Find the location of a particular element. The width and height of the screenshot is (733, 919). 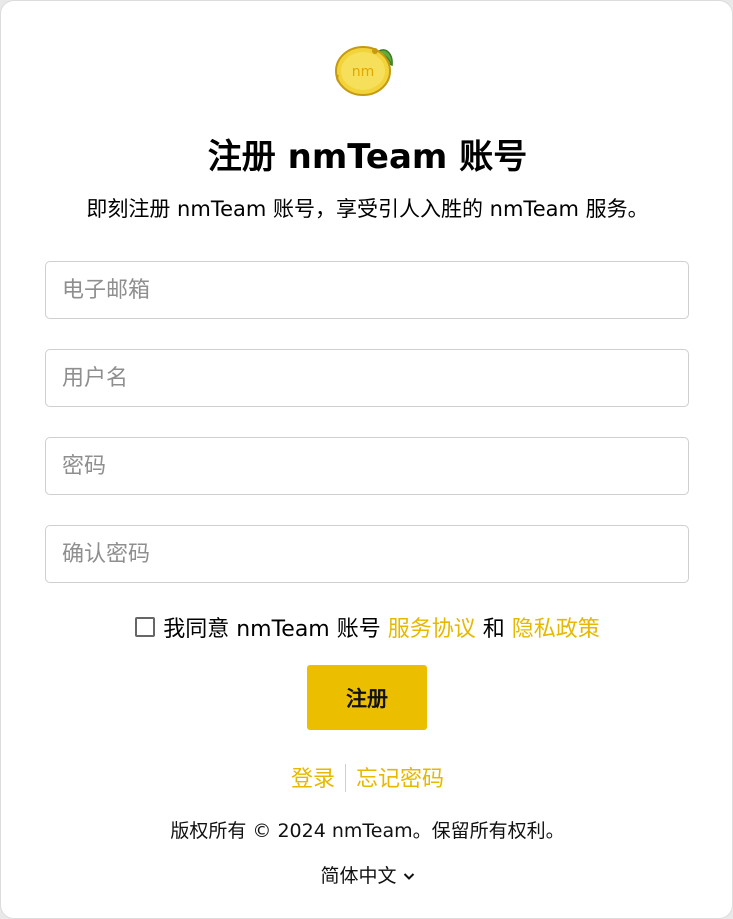

auth-links: 登录 忘记密码 is located at coordinates (367, 777).